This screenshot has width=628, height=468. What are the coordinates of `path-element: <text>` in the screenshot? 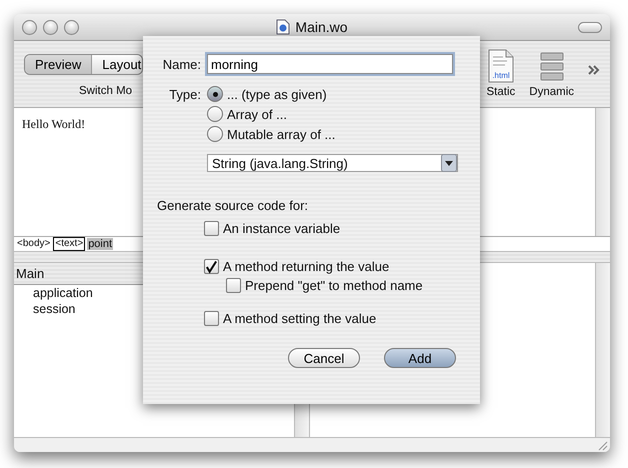 It's located at (69, 244).